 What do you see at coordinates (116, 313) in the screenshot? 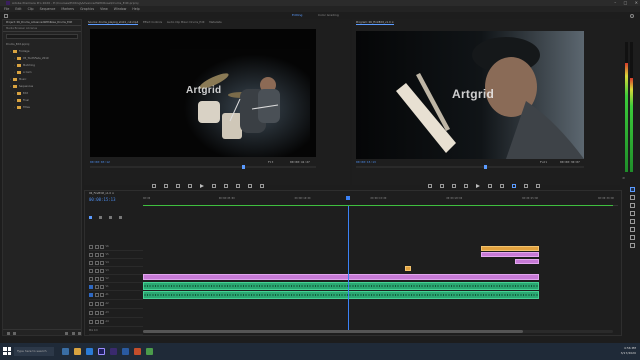
I see `track-header-a3: A3` at bounding box center [116, 313].